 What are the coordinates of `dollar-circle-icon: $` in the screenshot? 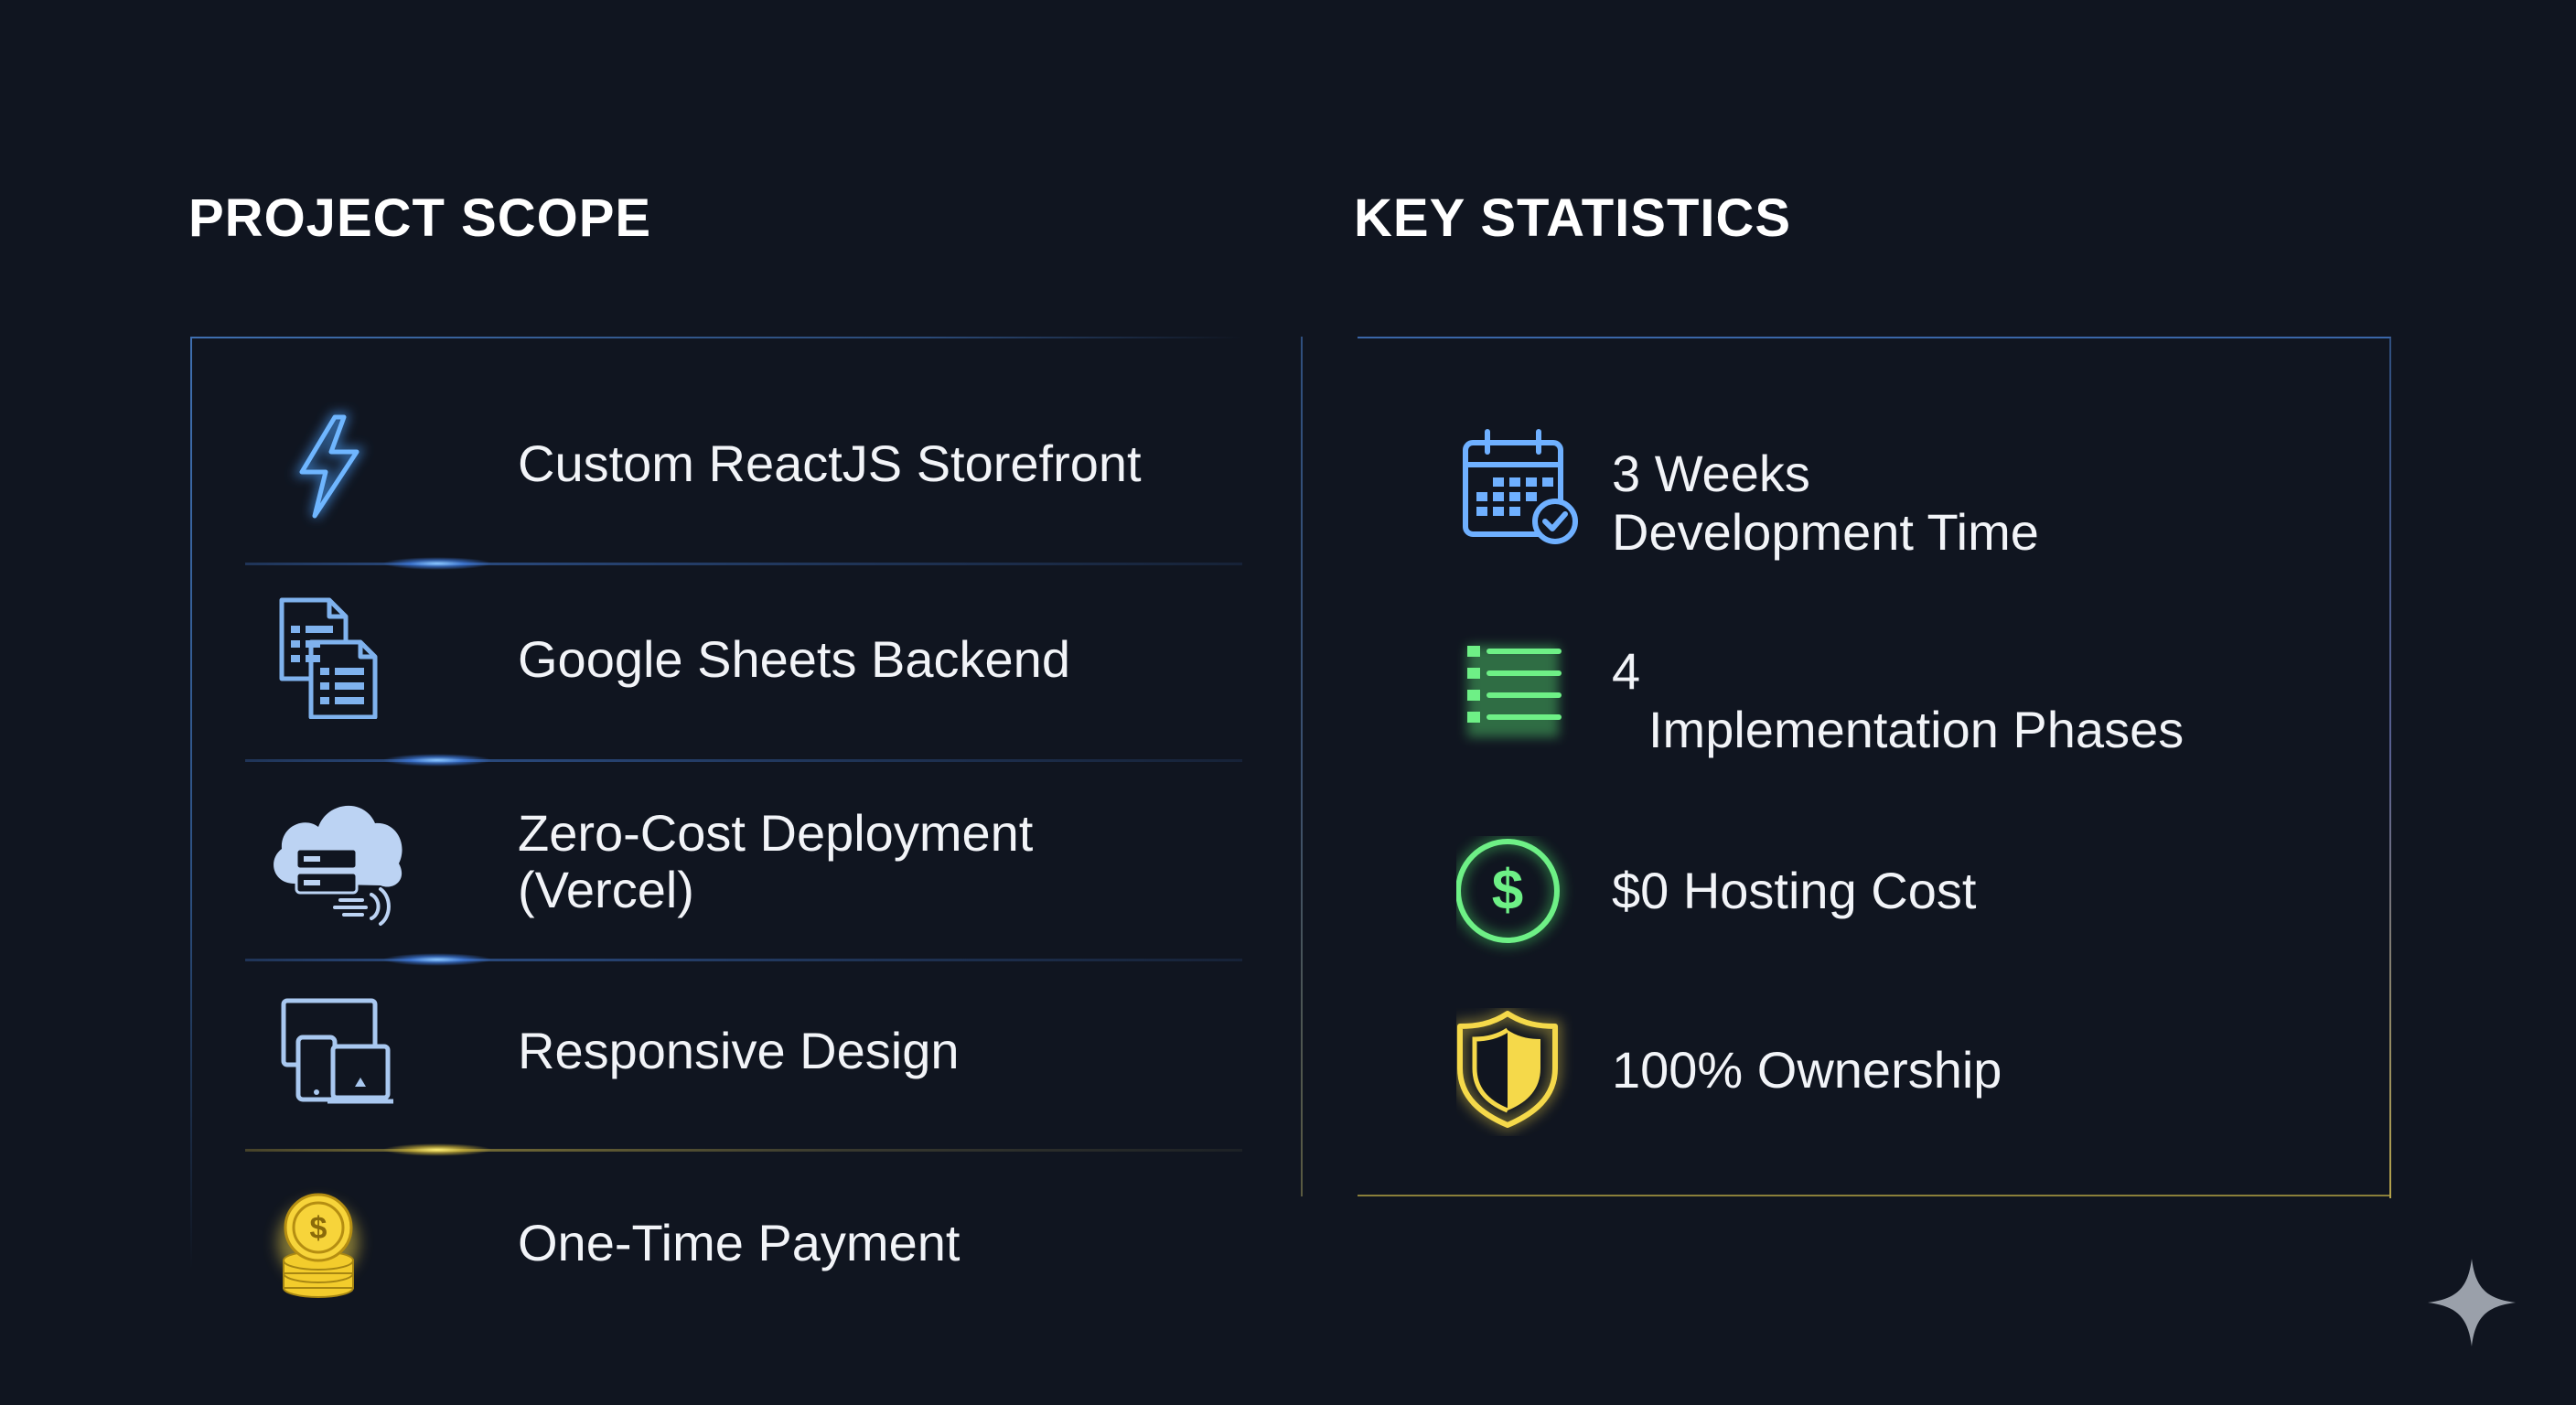 It's located at (1519, 900).